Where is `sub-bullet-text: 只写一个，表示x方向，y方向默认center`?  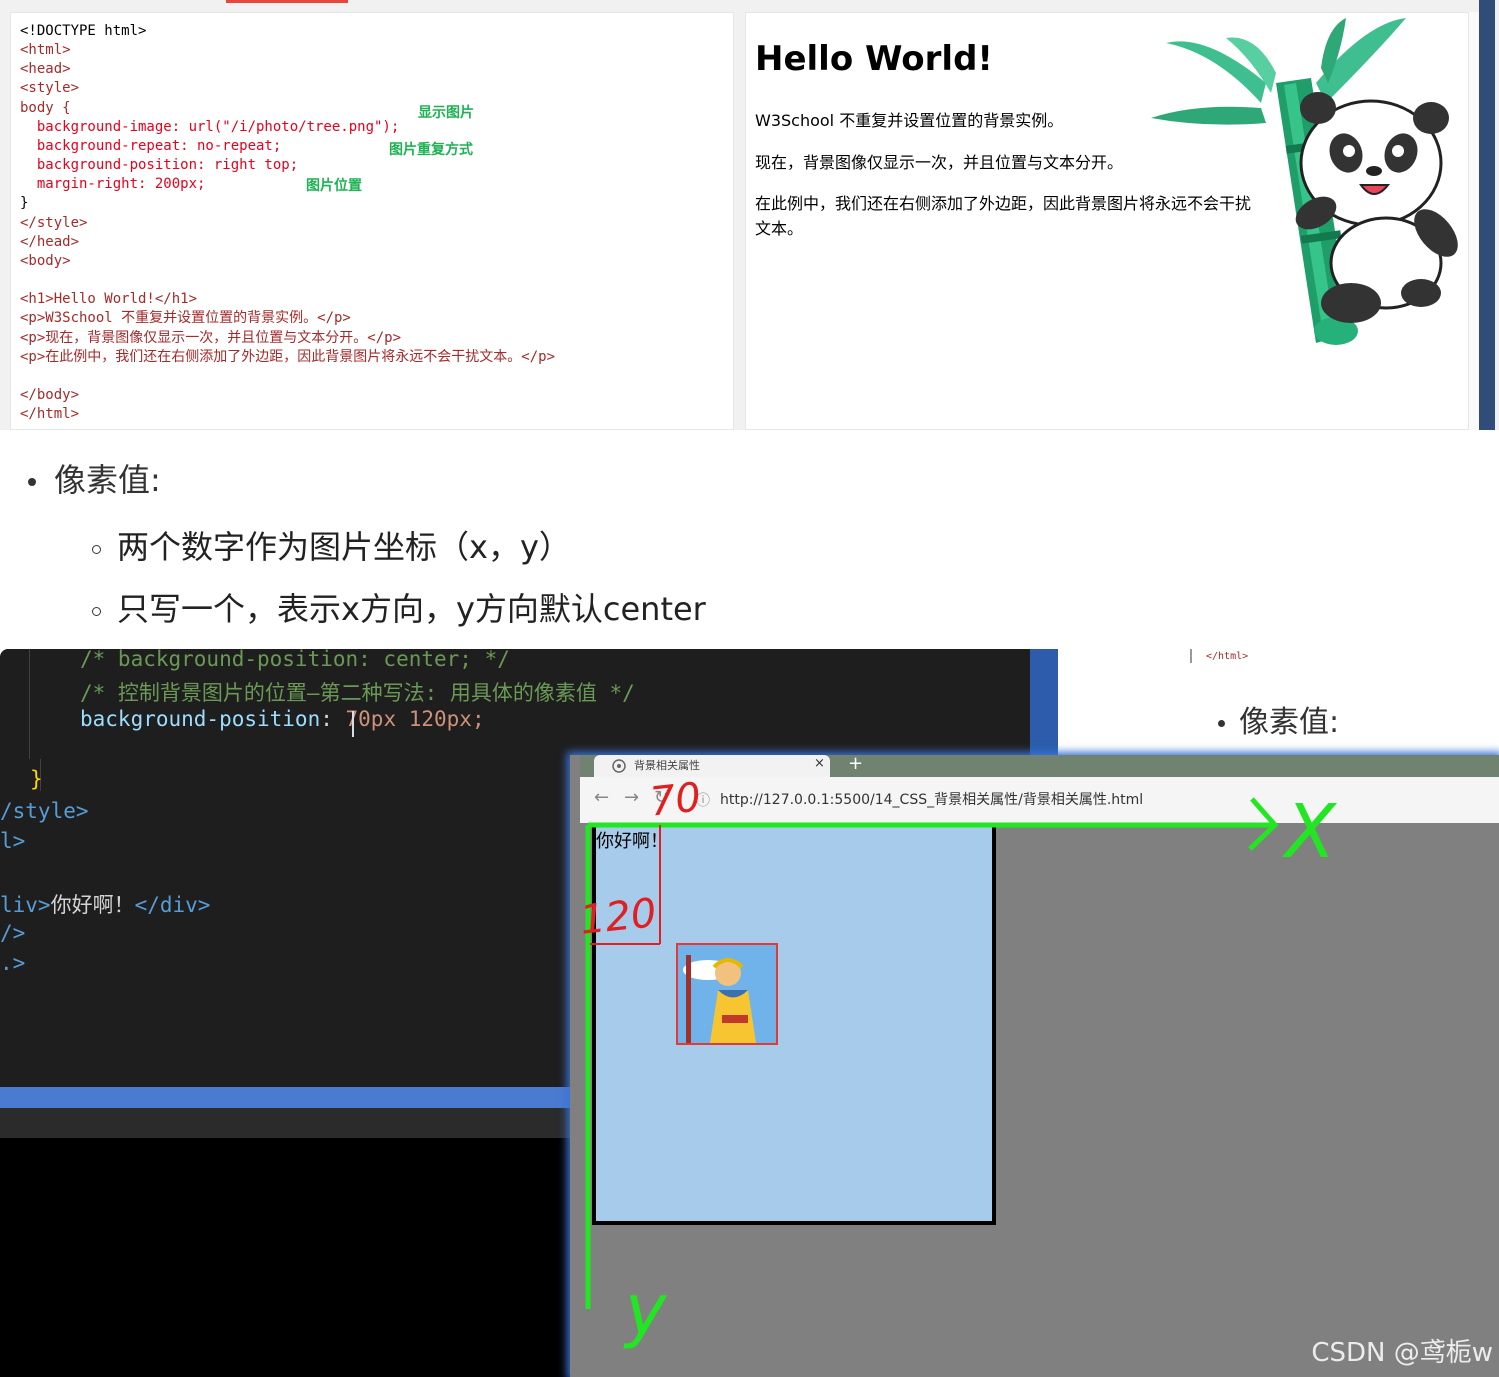
sub-bullet-text: 只写一个，表示x方向，y方向默认center is located at coordinates (411, 609).